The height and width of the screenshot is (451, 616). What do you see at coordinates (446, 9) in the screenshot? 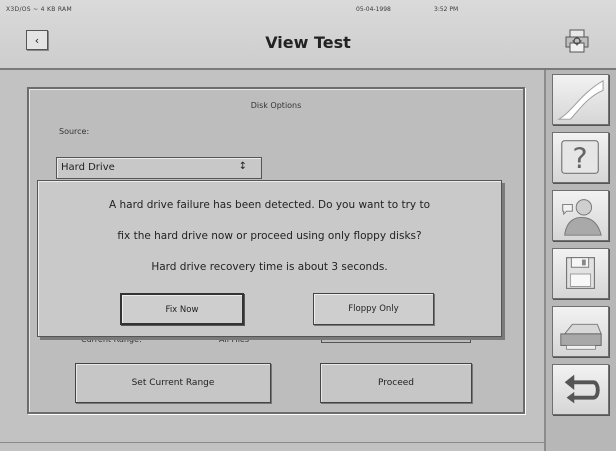
I see `status-time: 3:52 PM` at bounding box center [446, 9].